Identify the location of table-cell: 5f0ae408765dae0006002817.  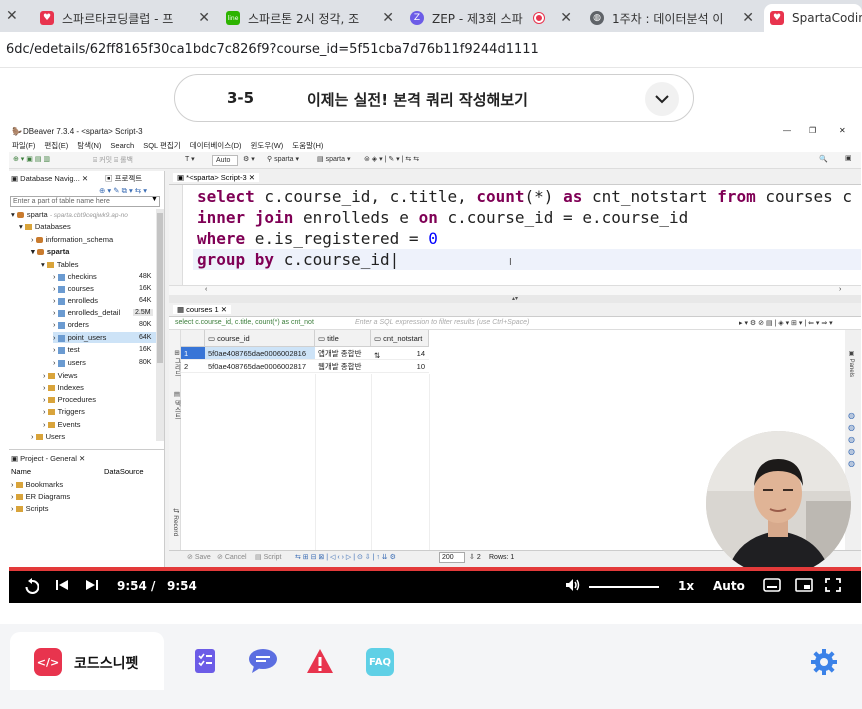
(260, 366).